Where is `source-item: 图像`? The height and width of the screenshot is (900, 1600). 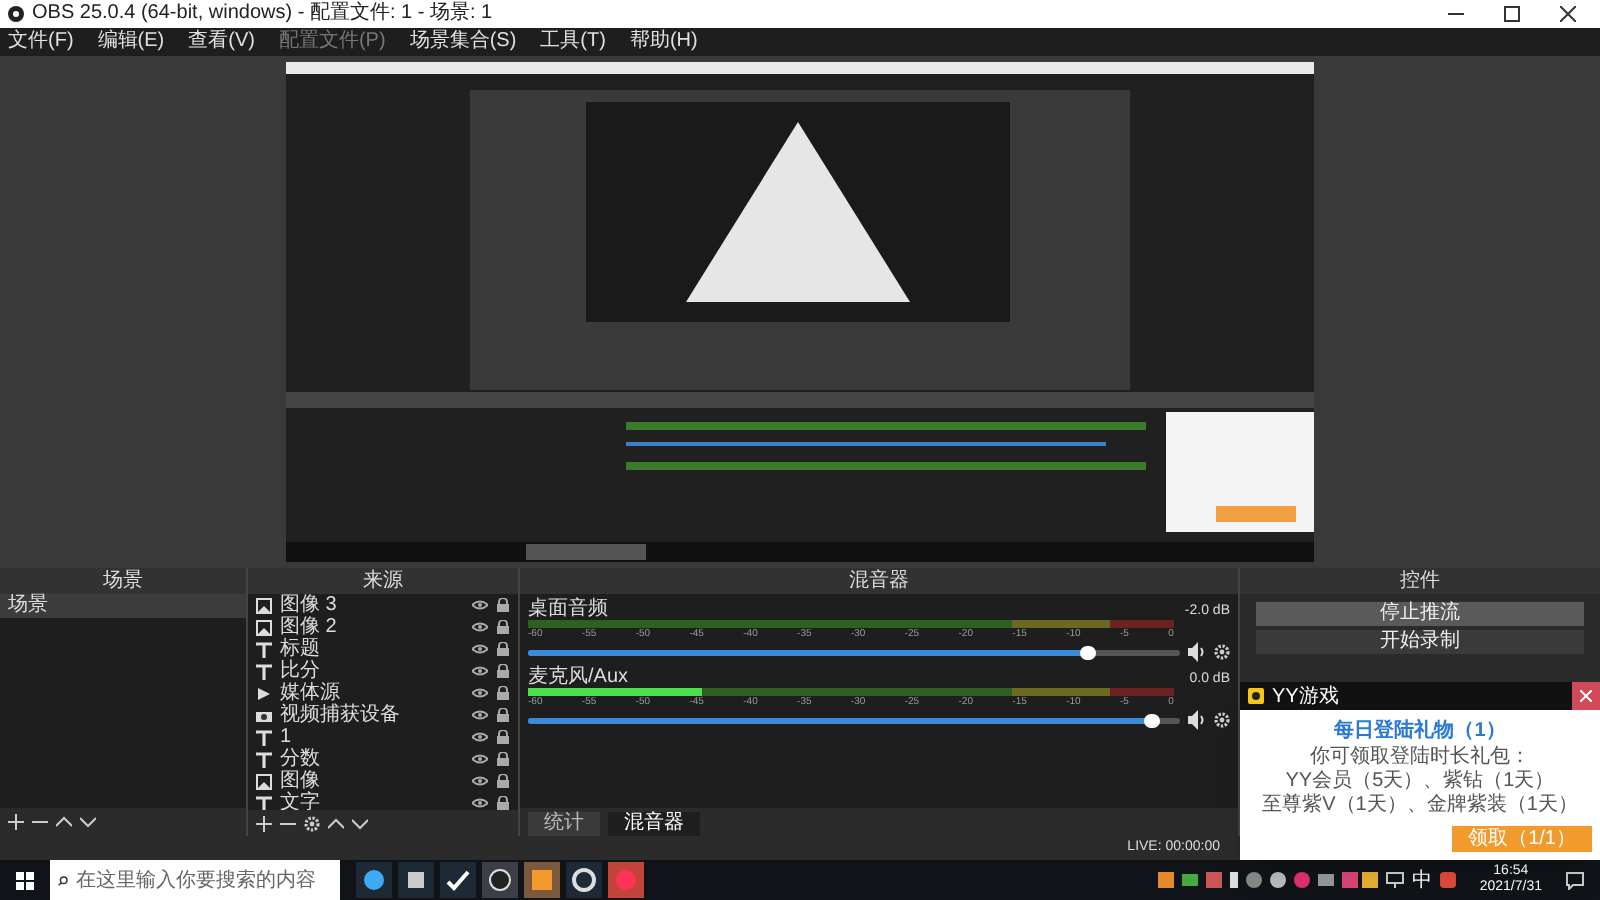
source-item: 图像 is located at coordinates (383, 781).